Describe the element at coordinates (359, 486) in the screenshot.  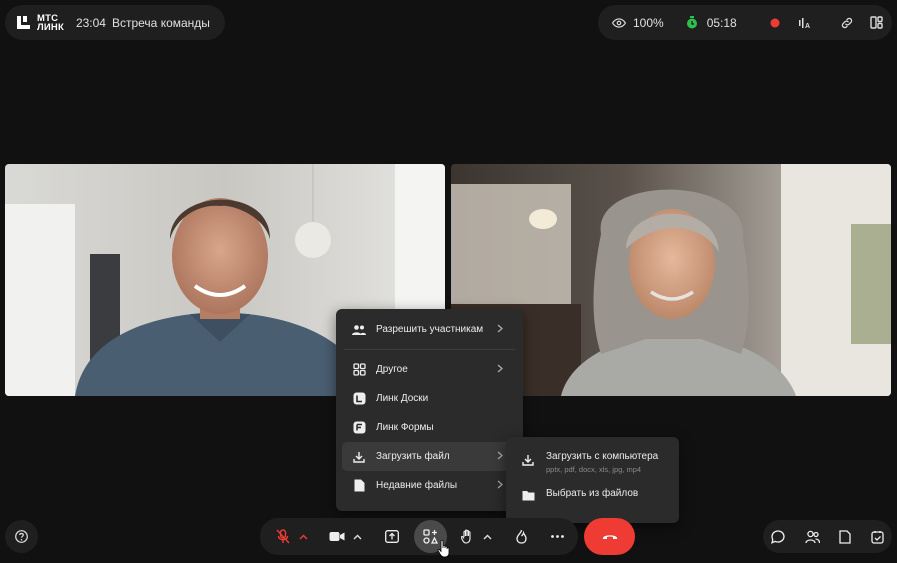
I see `document-icon` at that location.